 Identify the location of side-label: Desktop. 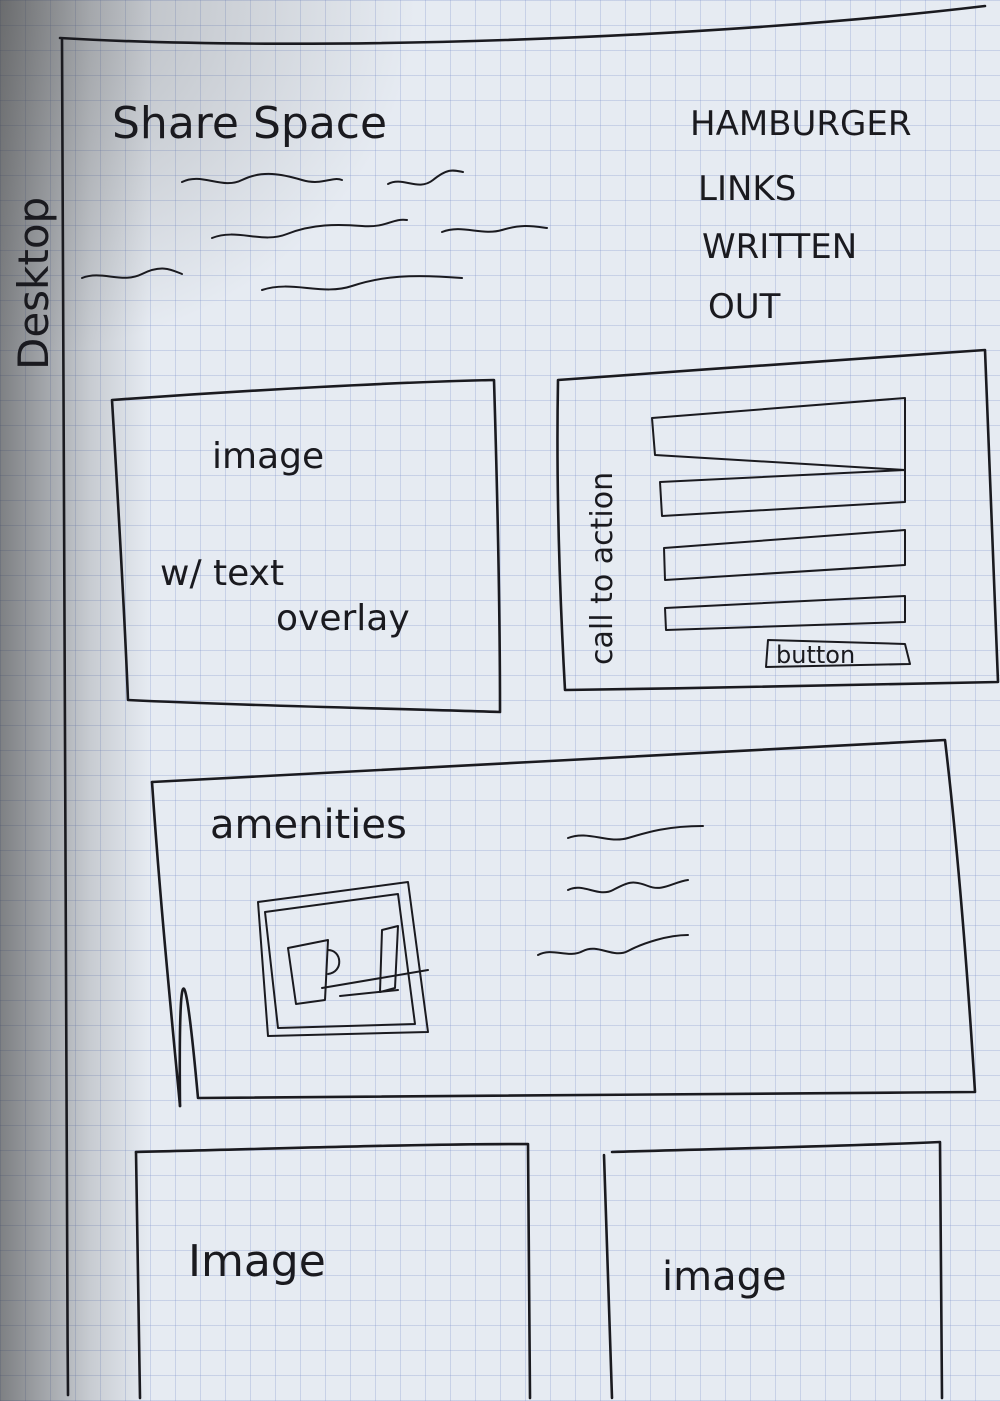
(33, 283).